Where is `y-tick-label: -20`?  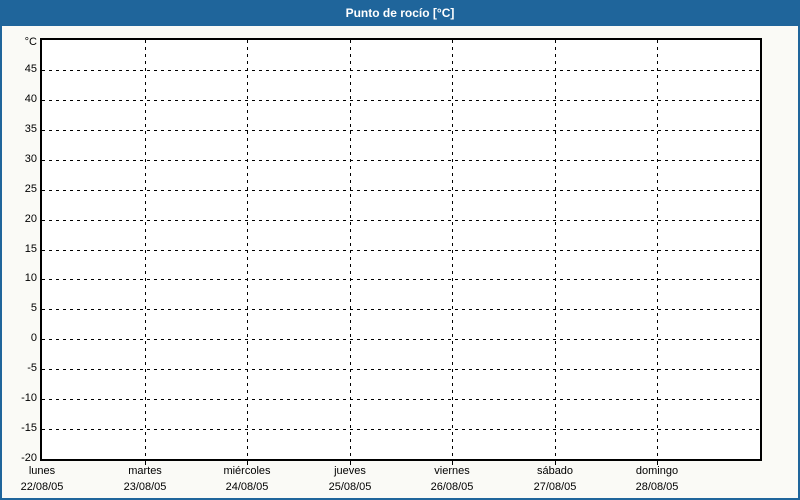
y-tick-label: -20 is located at coordinates (29, 458).